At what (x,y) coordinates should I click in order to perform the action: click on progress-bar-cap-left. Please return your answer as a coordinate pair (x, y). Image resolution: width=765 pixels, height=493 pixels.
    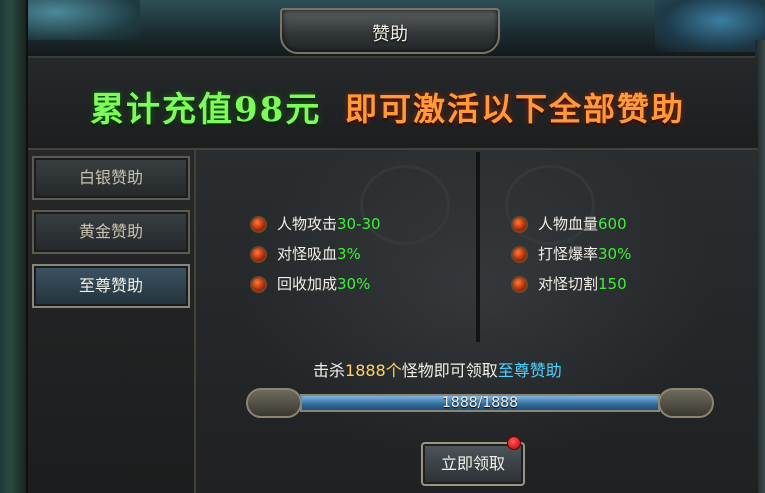
    Looking at the image, I should click on (274, 403).